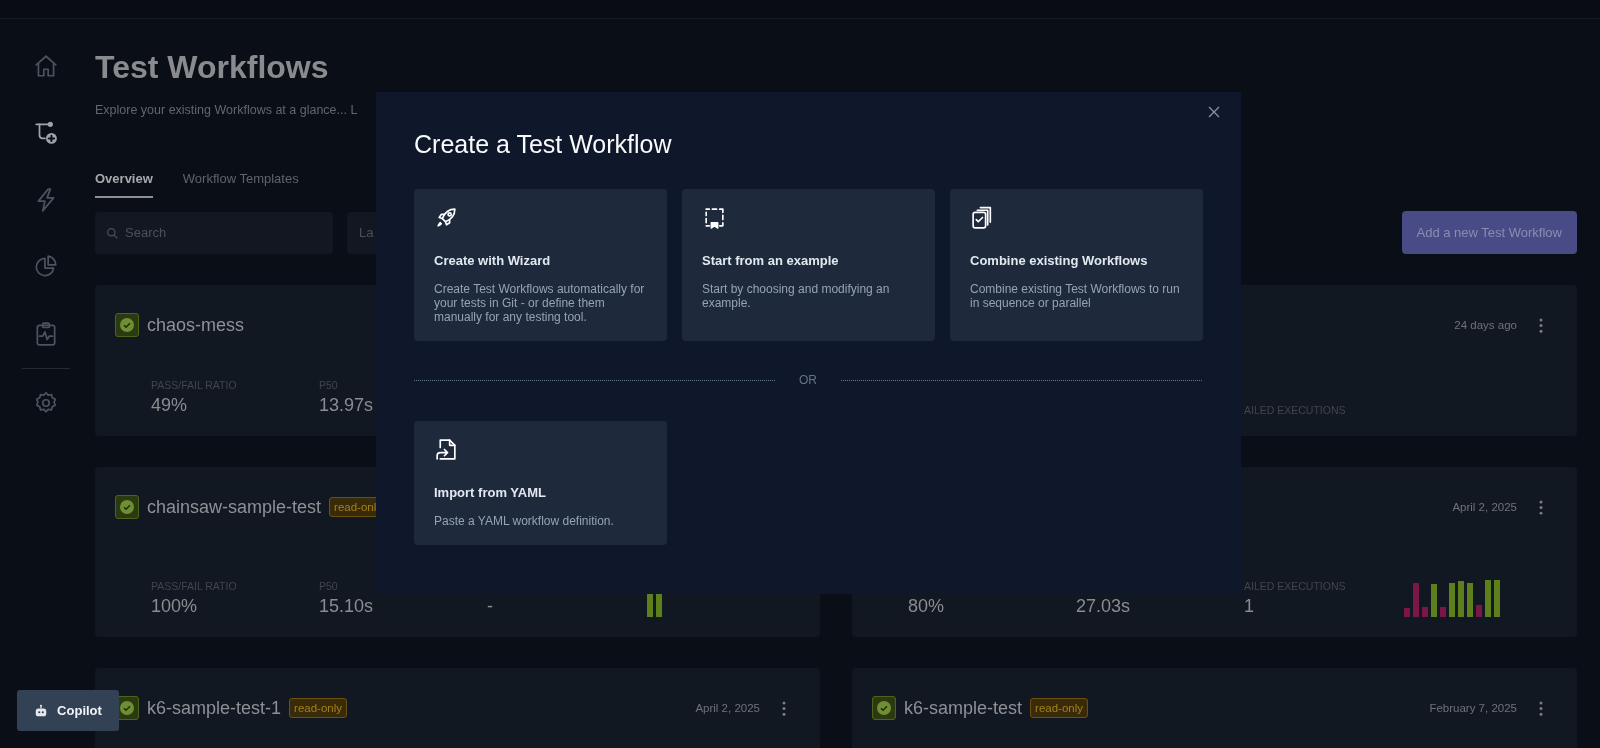 Image resolution: width=1600 pixels, height=748 pixels. Describe the element at coordinates (493, 260) in the screenshot. I see `option-title: Create with Wizard` at that location.